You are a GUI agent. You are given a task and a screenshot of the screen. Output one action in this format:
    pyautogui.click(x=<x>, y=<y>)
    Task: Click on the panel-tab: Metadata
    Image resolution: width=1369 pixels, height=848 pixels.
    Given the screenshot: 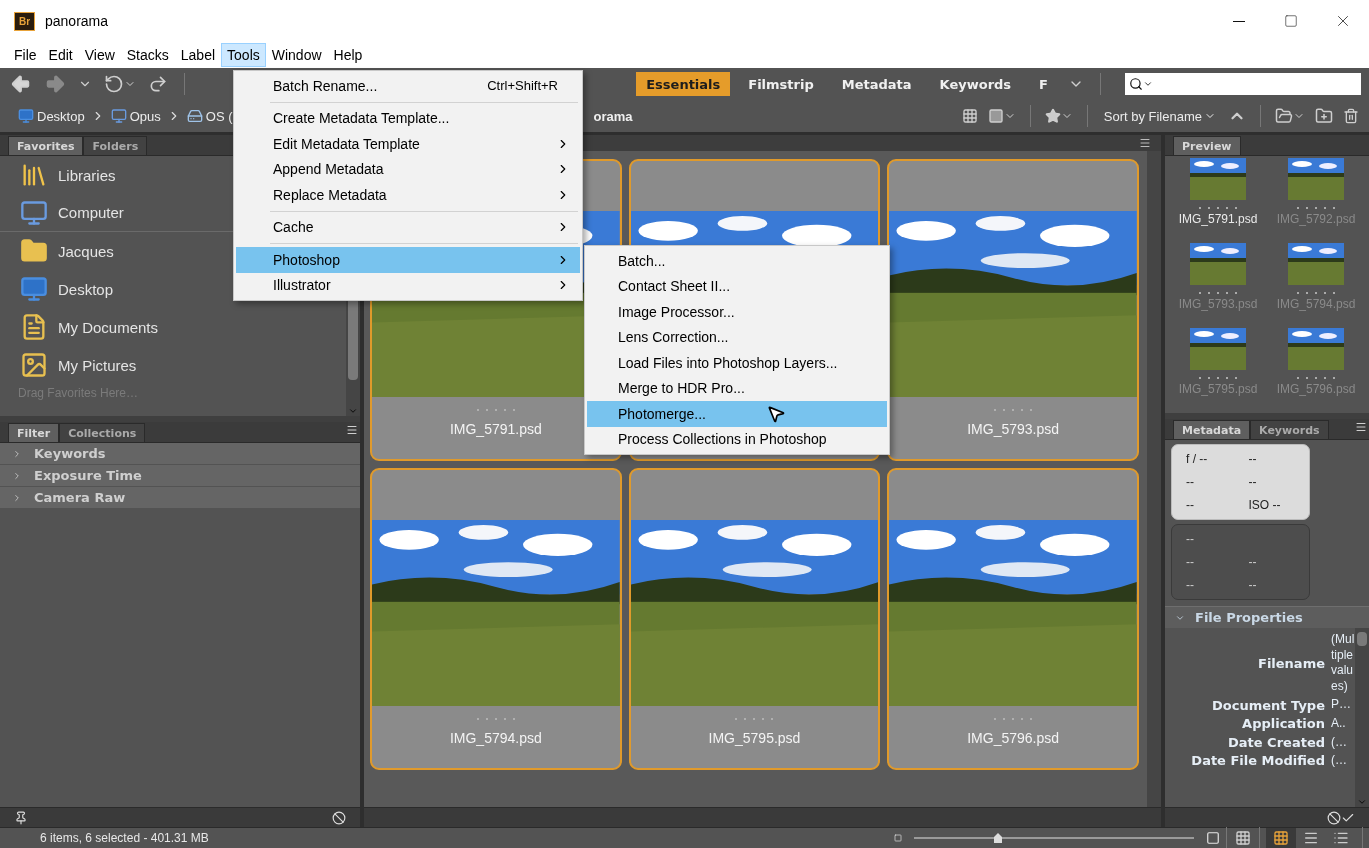 What is the action you would take?
    pyautogui.click(x=1212, y=429)
    